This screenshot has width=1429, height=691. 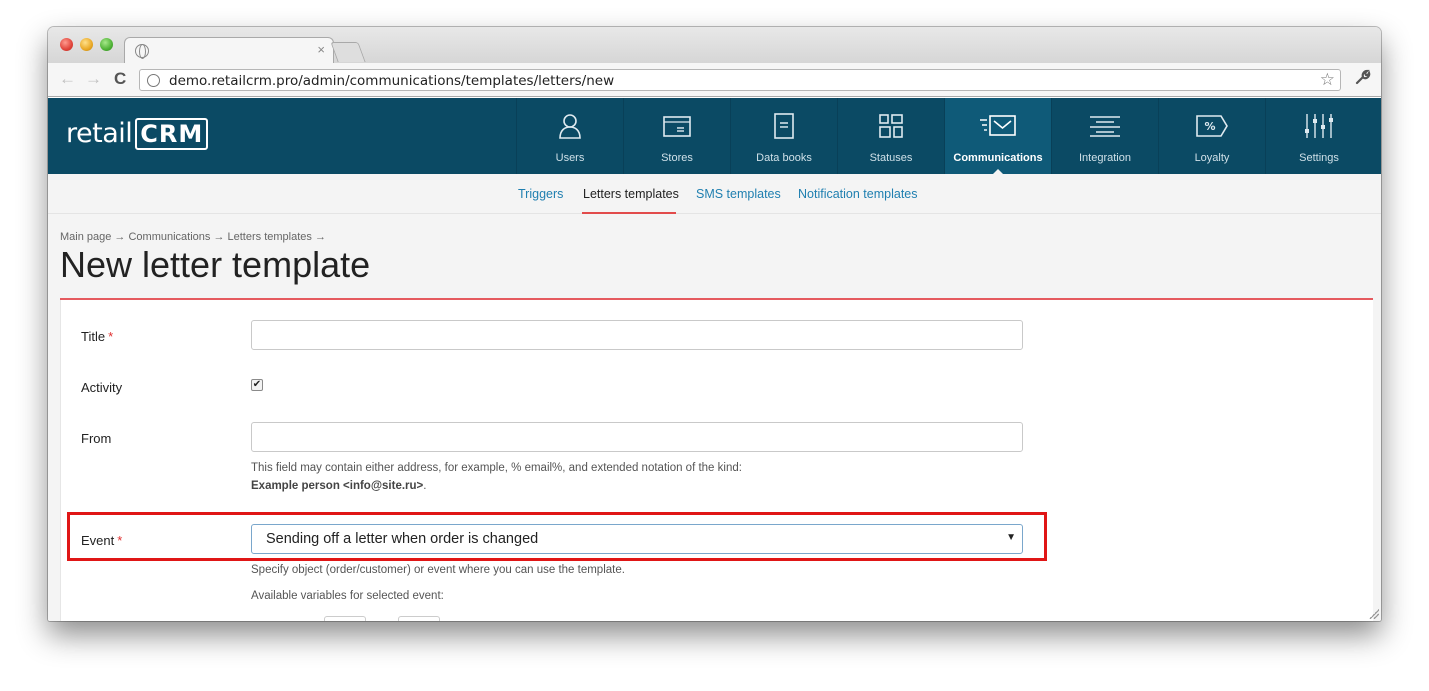 I want to click on sliders-icon, so click(x=1319, y=126).